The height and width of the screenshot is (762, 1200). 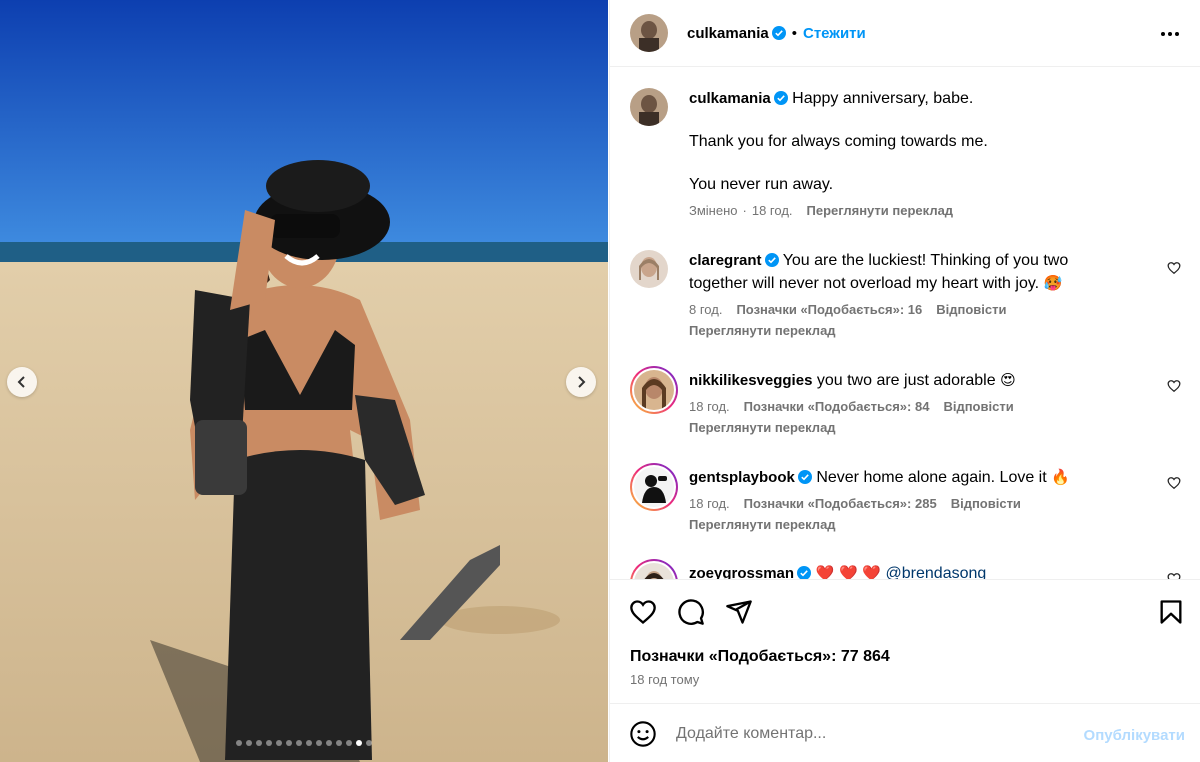 What do you see at coordinates (760, 657) in the screenshot?
I see `likes-count: Позначки «Подобається»: 77 864` at bounding box center [760, 657].